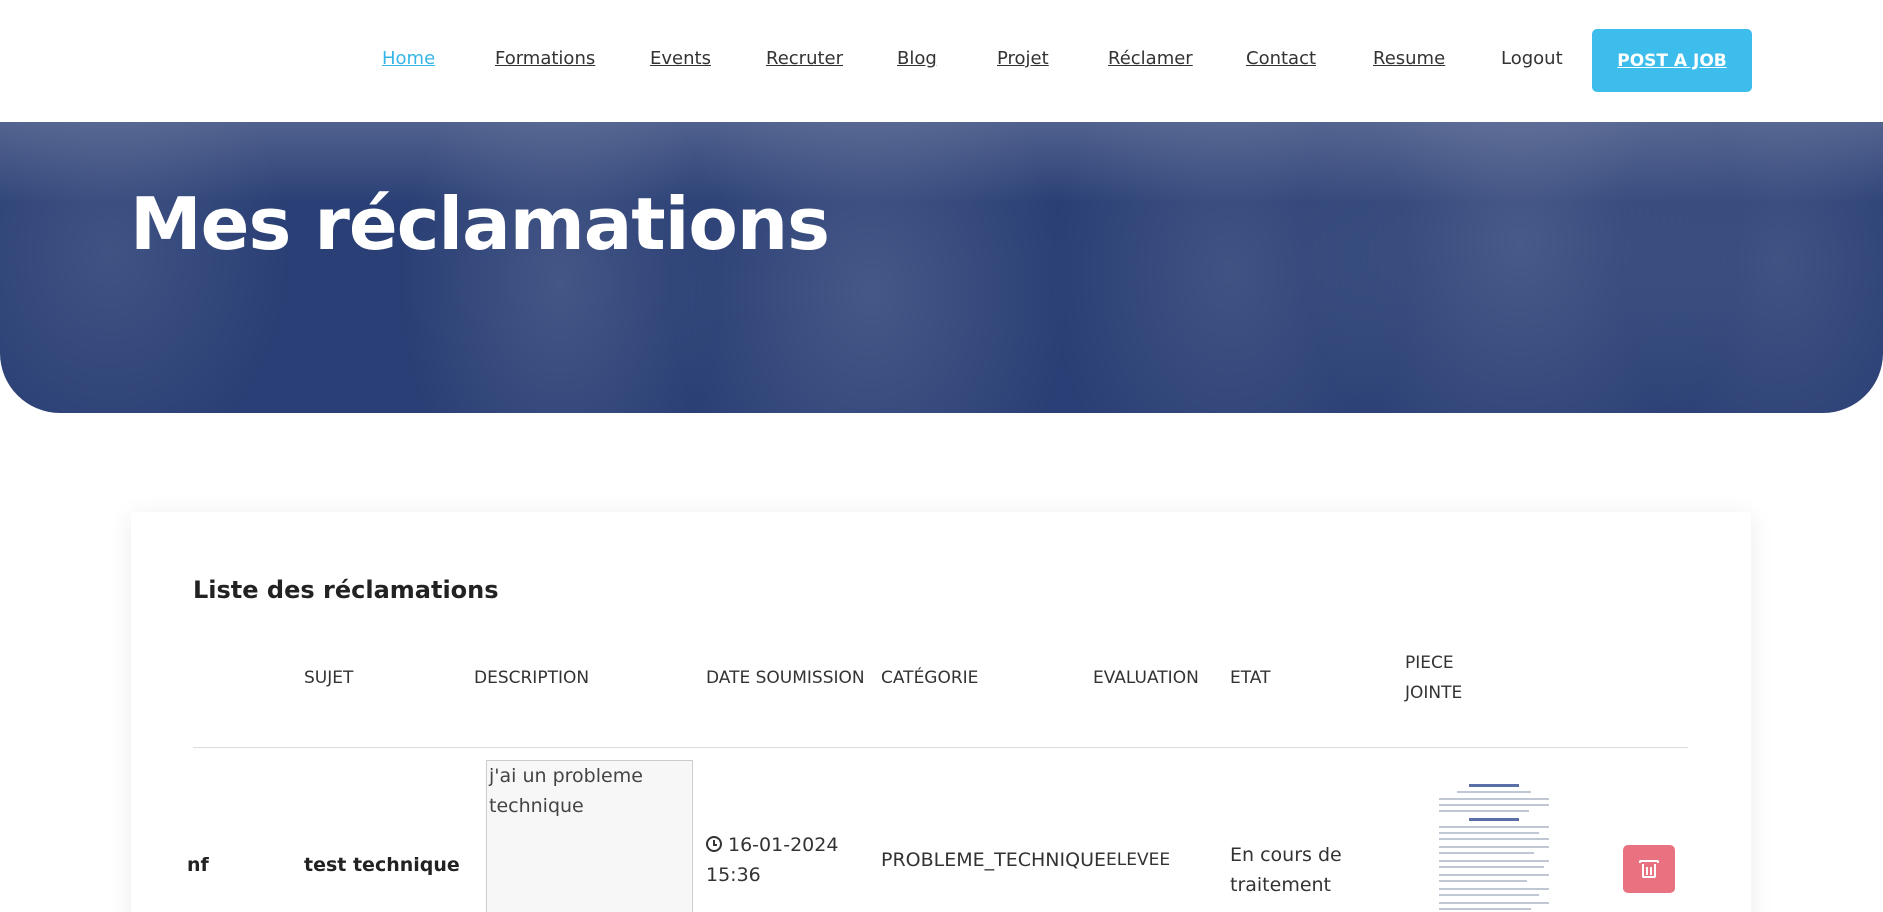  What do you see at coordinates (917, 58) in the screenshot?
I see `nav-blog-link: Blog` at bounding box center [917, 58].